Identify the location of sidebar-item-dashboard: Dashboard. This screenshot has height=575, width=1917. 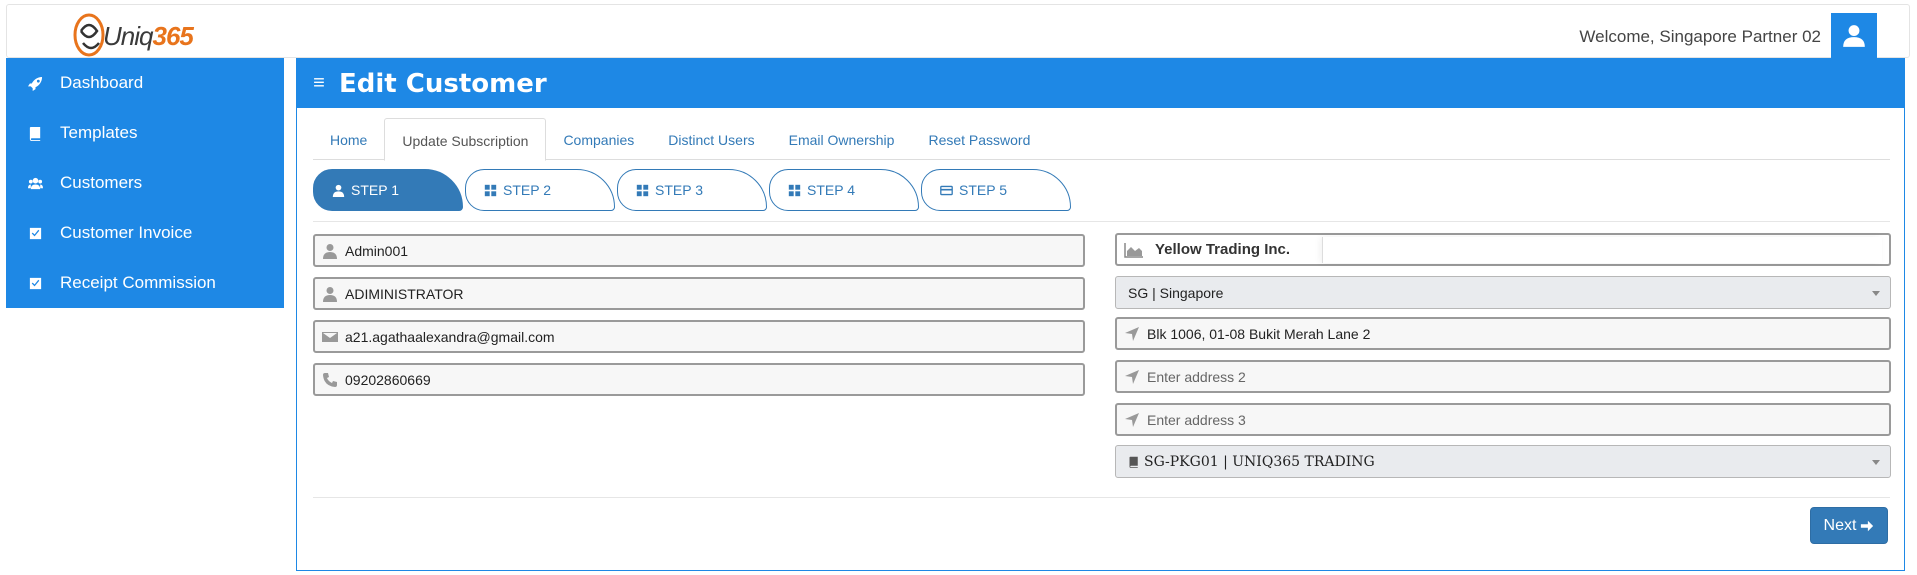
(145, 83).